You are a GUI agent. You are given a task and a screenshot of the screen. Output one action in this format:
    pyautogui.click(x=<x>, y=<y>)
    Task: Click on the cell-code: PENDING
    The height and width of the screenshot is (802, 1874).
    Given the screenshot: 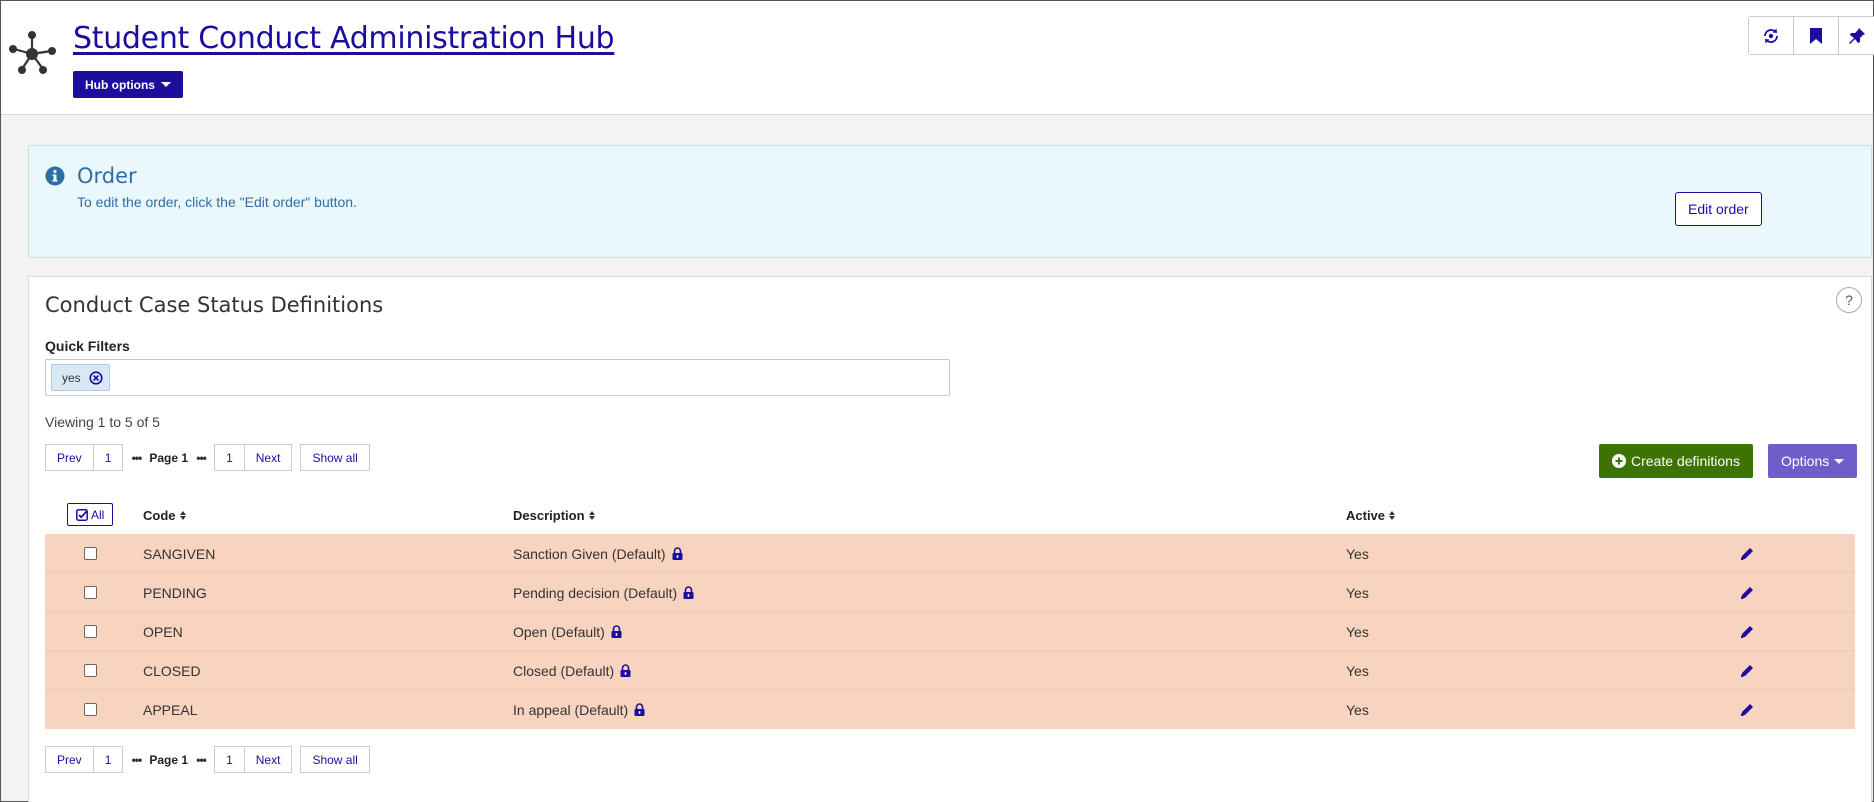 What is the action you would take?
    pyautogui.click(x=175, y=592)
    